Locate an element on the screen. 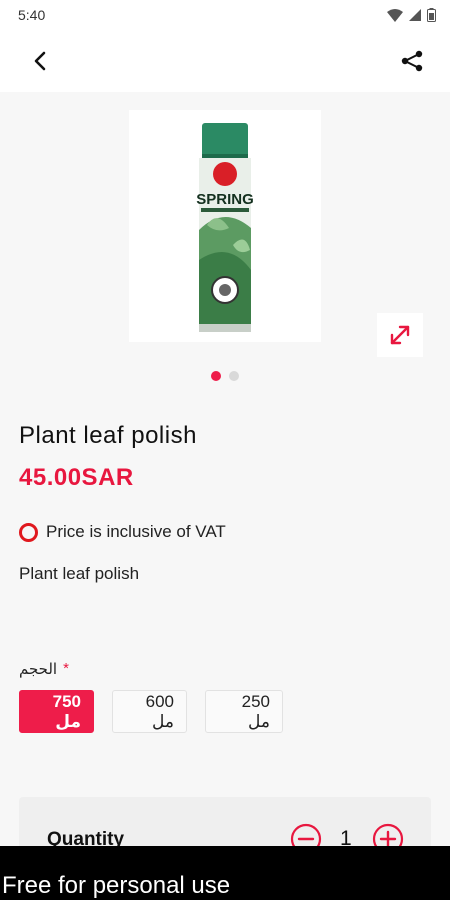  carousel-dot is located at coordinates (234, 376).